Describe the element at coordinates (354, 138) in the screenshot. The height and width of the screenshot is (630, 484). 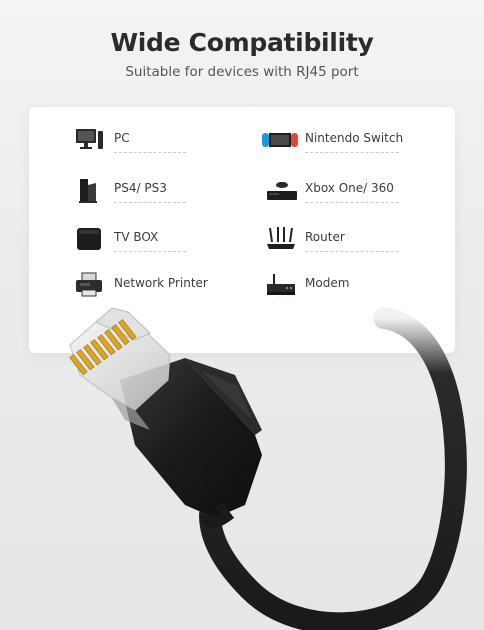
I see `device-label: Nintendo Switch` at that location.